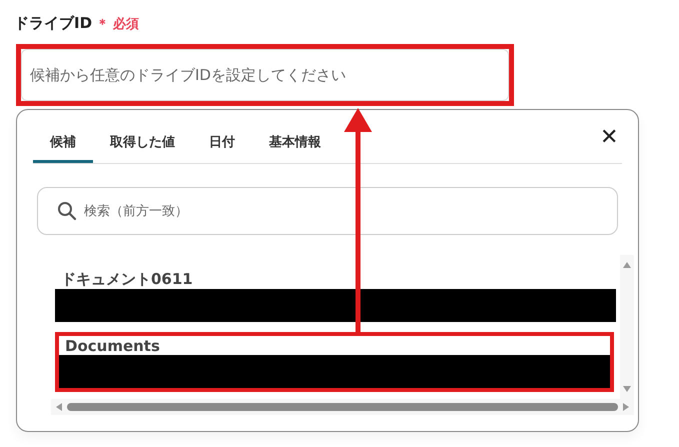 The height and width of the screenshot is (447, 679). What do you see at coordinates (295, 143) in the screenshot?
I see `tab: 基本情報` at bounding box center [295, 143].